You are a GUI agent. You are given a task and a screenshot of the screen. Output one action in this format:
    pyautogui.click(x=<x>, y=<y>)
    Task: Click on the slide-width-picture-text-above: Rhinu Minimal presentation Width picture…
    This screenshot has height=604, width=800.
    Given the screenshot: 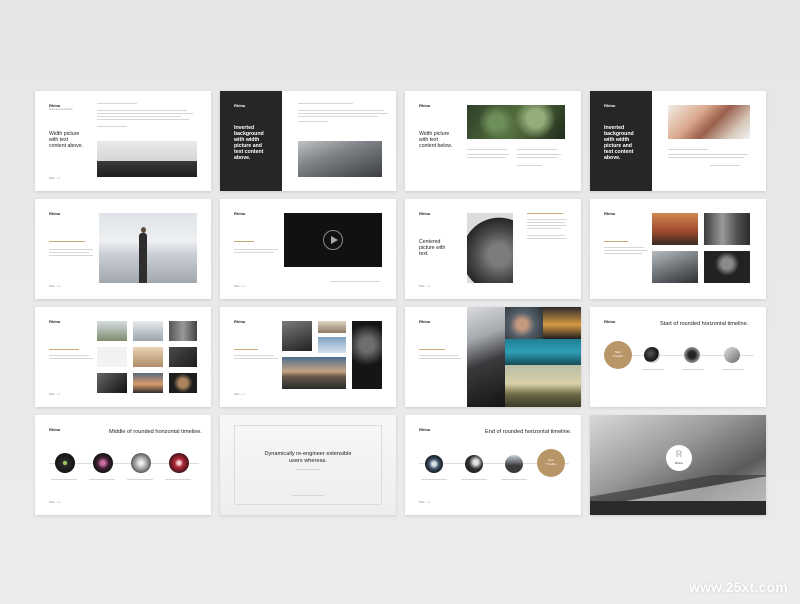 What is the action you would take?
    pyautogui.click(x=123, y=141)
    